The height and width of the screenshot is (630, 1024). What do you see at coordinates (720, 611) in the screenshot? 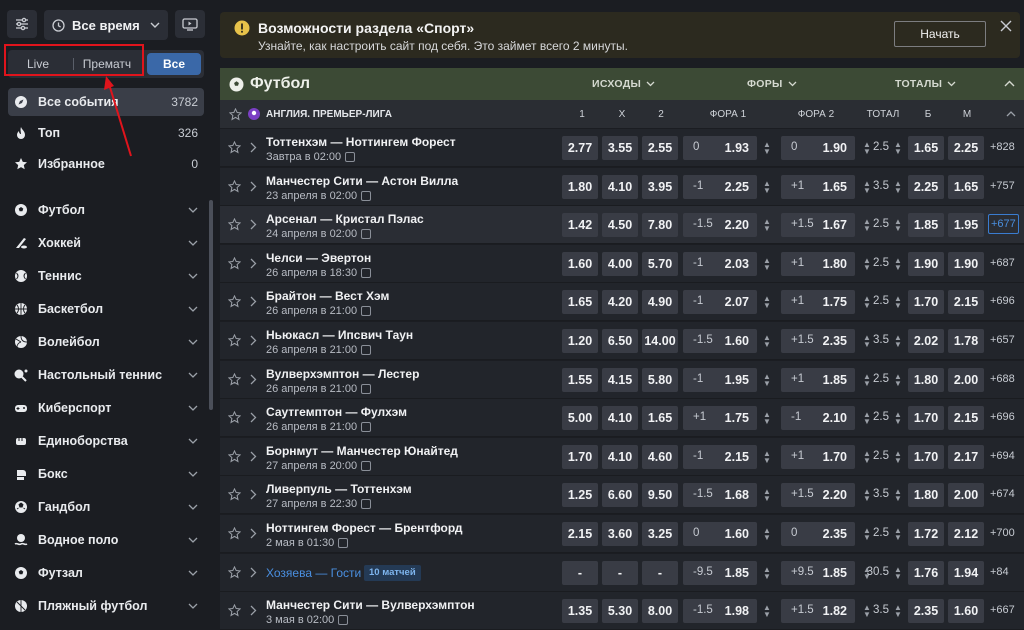
I see `handicap-1-button: -1.5 1.98` at bounding box center [720, 611].